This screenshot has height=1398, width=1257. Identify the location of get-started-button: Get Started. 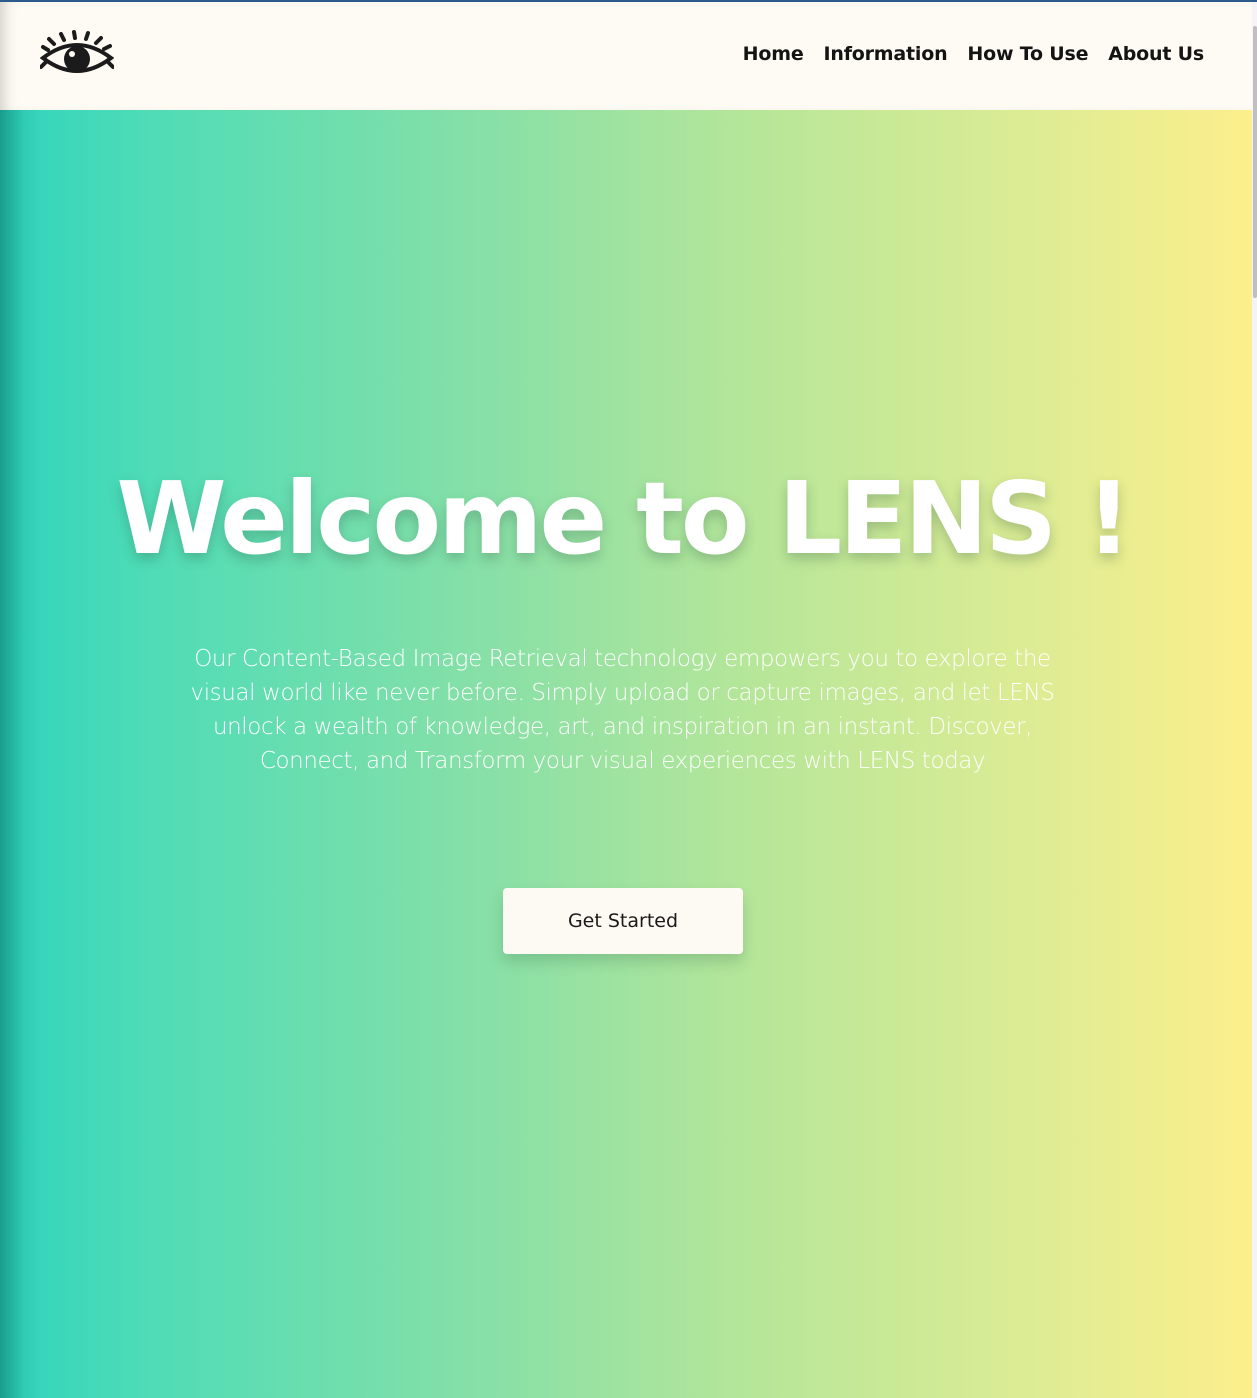
(623, 921).